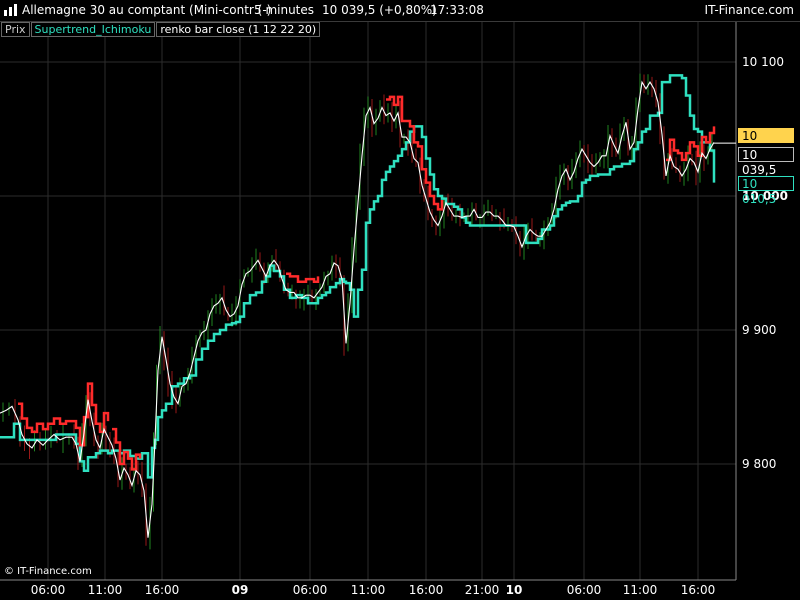  Describe the element at coordinates (93, 29) in the screenshot. I see `legend-supertrend: Supertrend_Ichimoku` at that location.